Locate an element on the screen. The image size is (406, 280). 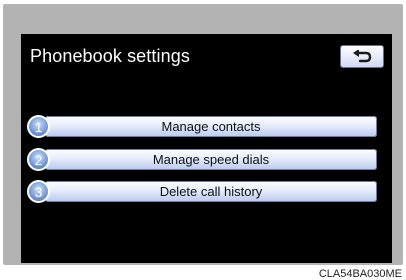
figure-code: CLA54BA030ME is located at coordinates (360, 274).